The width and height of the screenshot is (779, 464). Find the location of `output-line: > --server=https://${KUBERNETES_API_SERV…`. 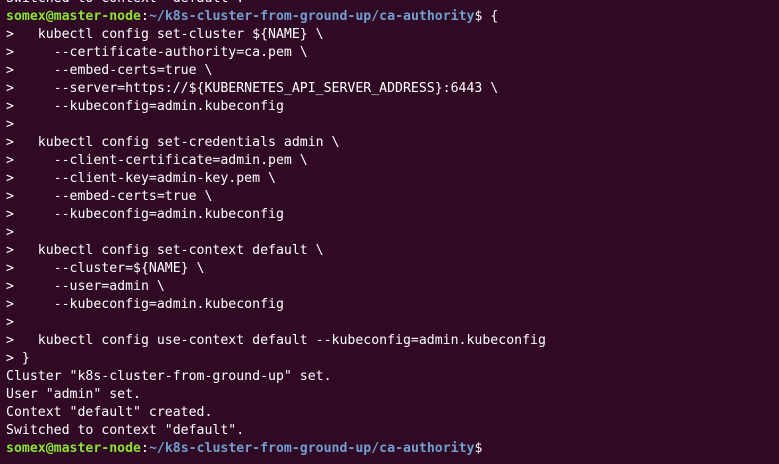

output-line: > --server=https://${KUBERNETES_API_SERV… is located at coordinates (252, 88).